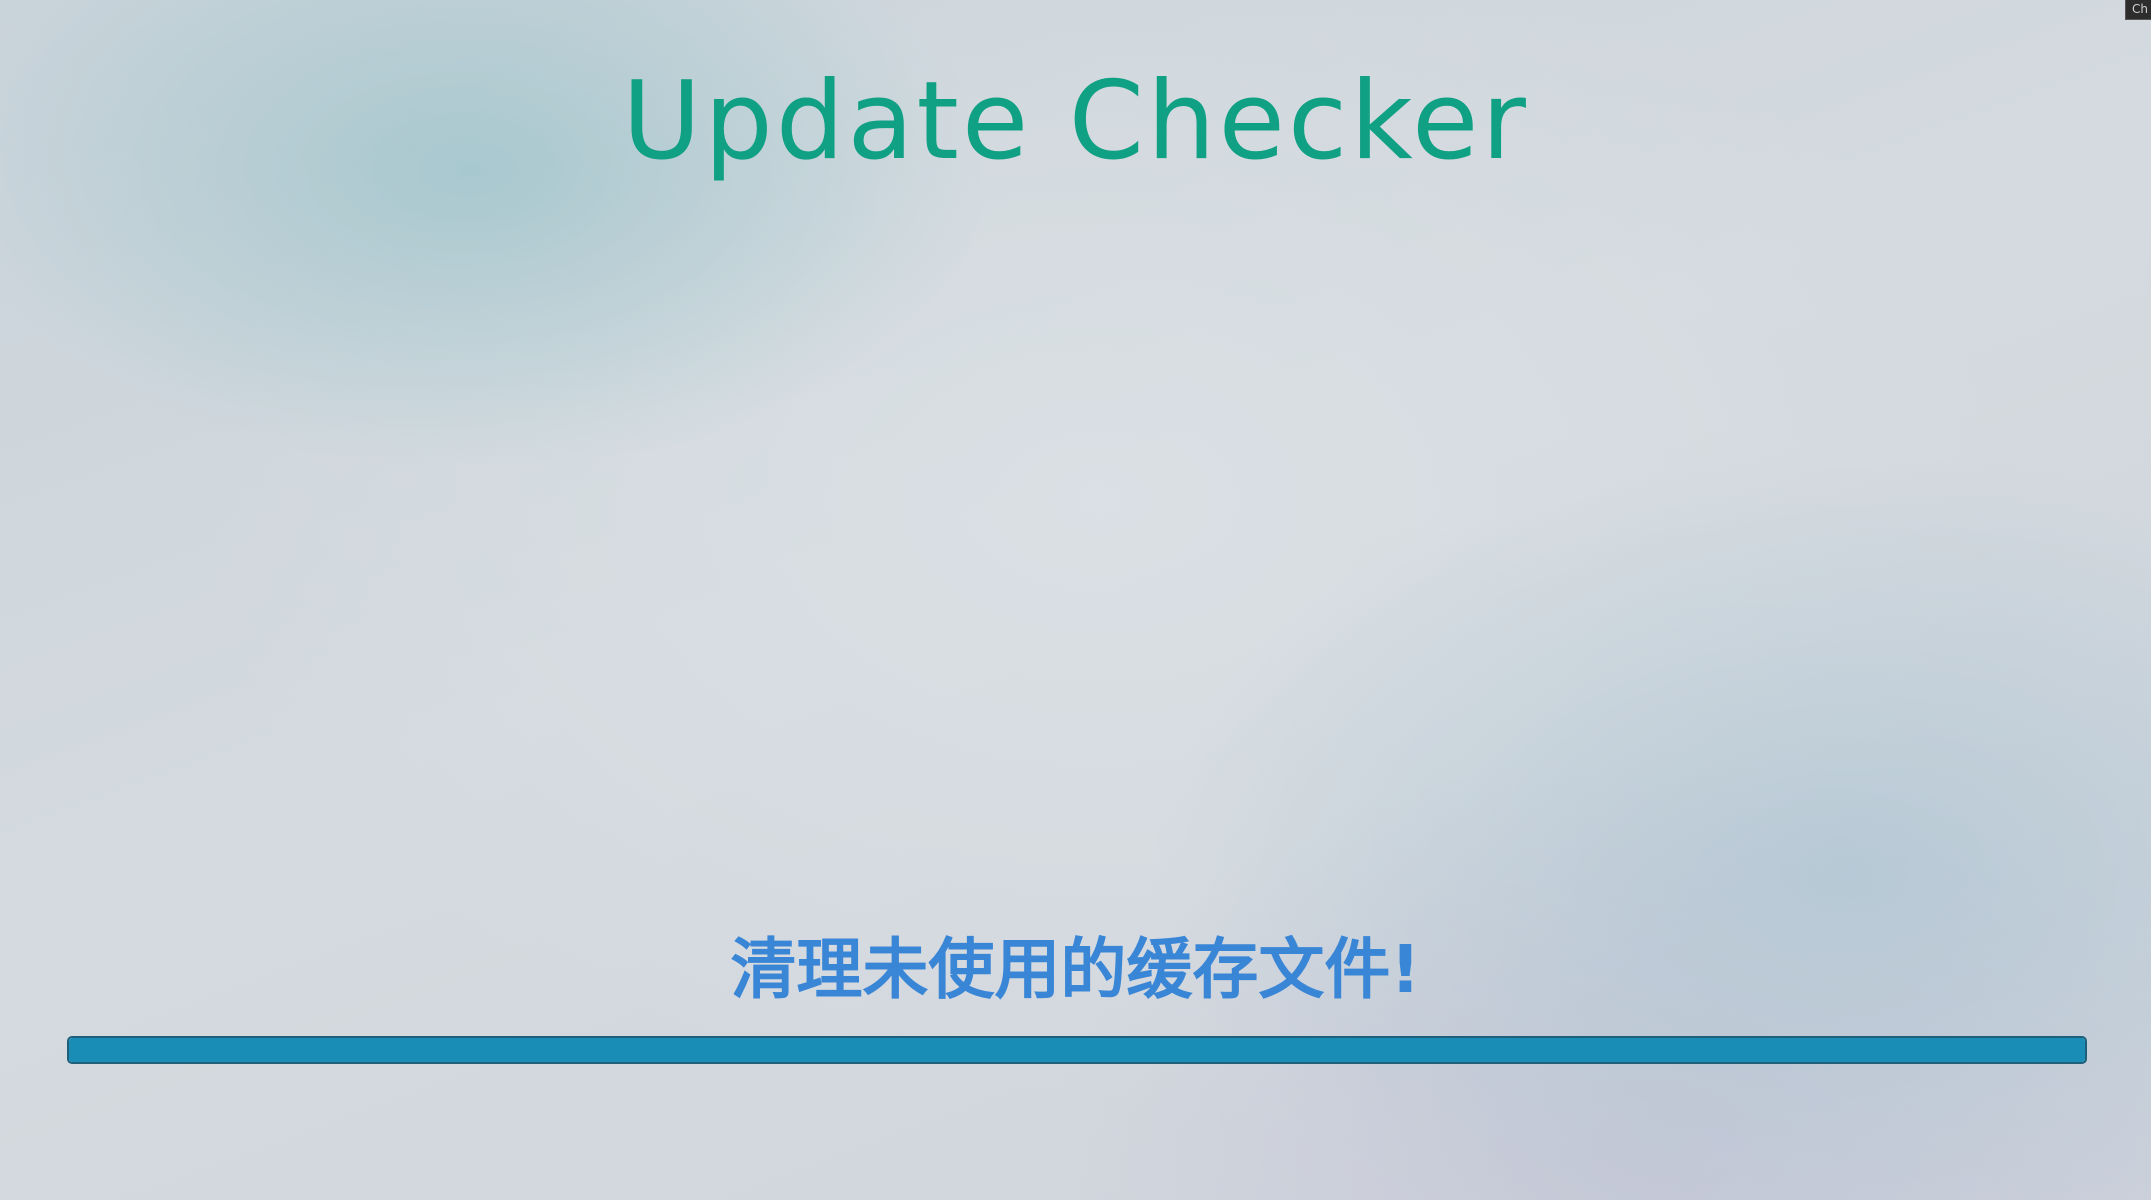 The image size is (2151, 1200). Describe the element at coordinates (1075, 121) in the screenshot. I see `app-title: Update Checker` at that location.